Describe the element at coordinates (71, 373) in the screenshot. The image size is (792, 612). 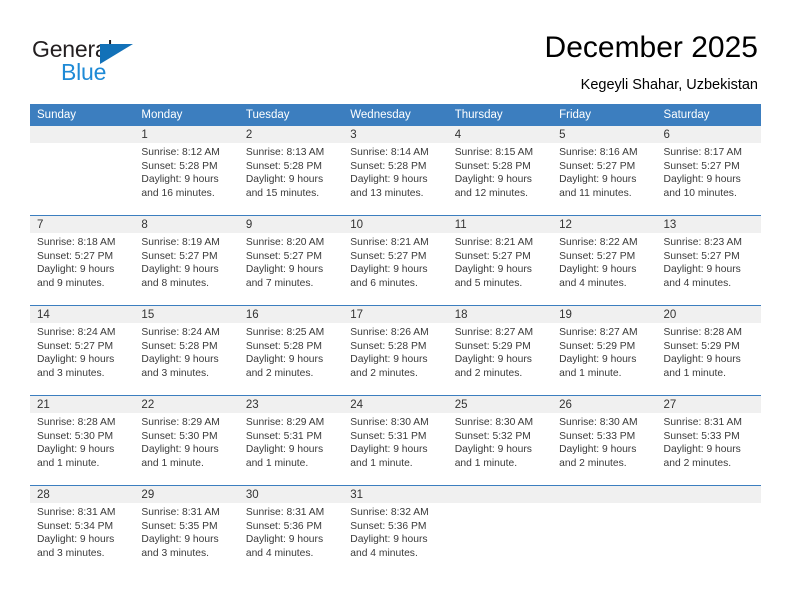
I see `day-detail-line: and 3 minutes.` at that location.